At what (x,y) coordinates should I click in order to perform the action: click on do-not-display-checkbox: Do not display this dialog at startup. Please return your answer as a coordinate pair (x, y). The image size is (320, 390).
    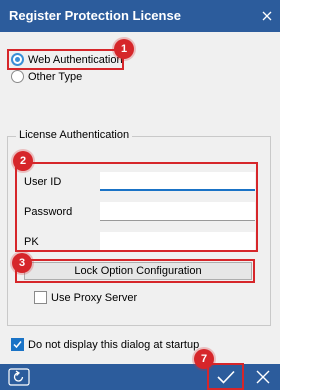
    Looking at the image, I should click on (105, 344).